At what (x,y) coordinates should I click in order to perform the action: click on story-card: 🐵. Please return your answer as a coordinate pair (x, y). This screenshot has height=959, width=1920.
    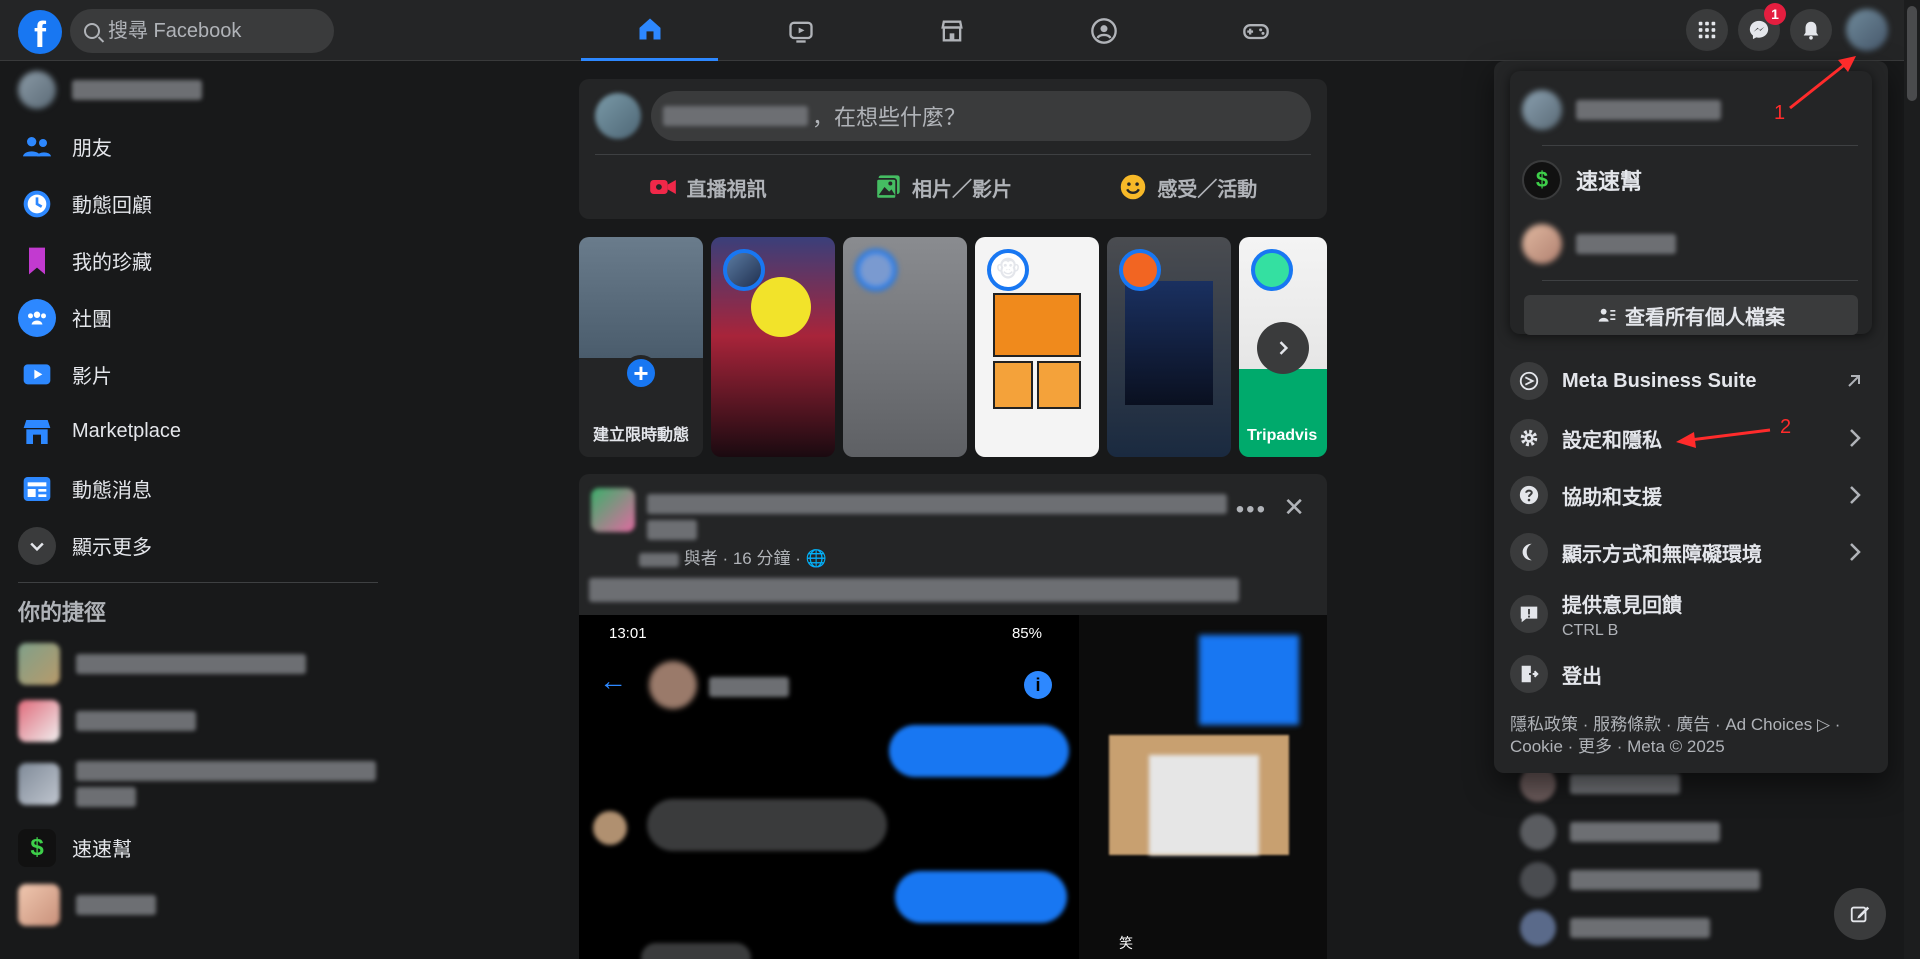
    Looking at the image, I should click on (1037, 347).